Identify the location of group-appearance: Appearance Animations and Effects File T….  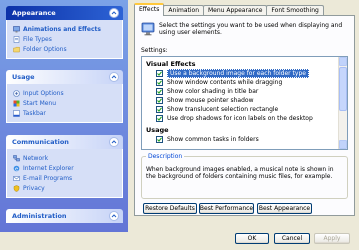
(64, 32).